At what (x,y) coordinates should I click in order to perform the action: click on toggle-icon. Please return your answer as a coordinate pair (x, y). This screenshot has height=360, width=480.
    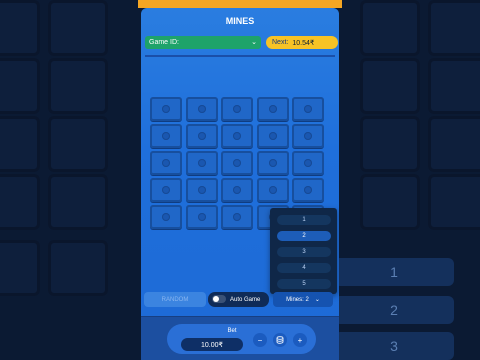
    Looking at the image, I should click on (219, 299).